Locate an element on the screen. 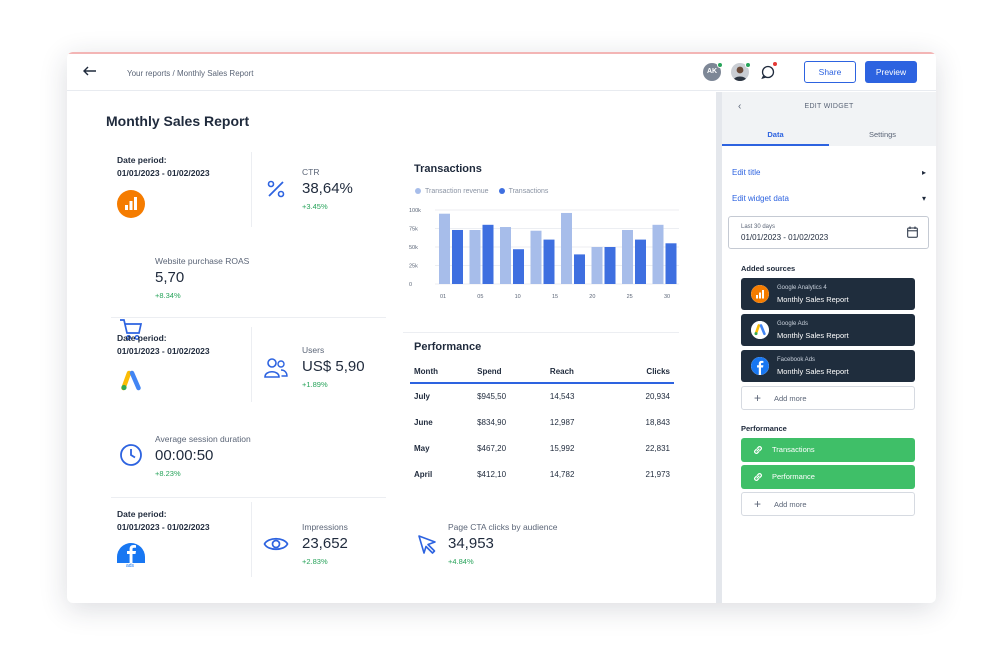 This screenshot has height=656, width=992. chart-title: Transactions is located at coordinates (448, 169).